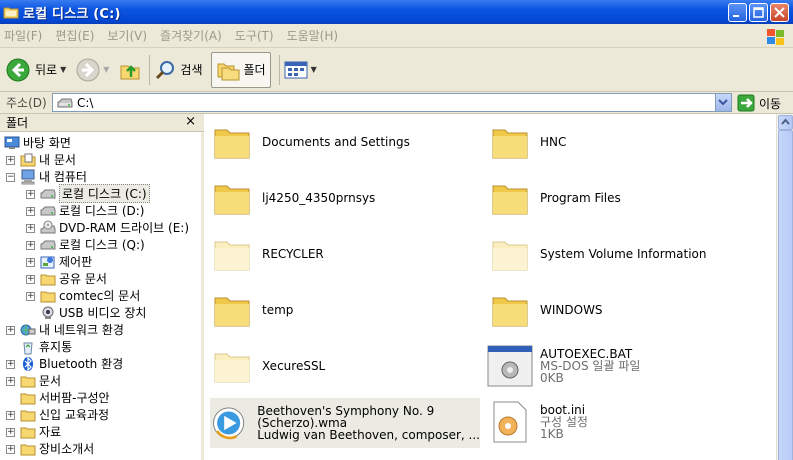  I want to click on tree-item-local-disk-q: 로컬 디스크 (Q:), so click(92, 244).